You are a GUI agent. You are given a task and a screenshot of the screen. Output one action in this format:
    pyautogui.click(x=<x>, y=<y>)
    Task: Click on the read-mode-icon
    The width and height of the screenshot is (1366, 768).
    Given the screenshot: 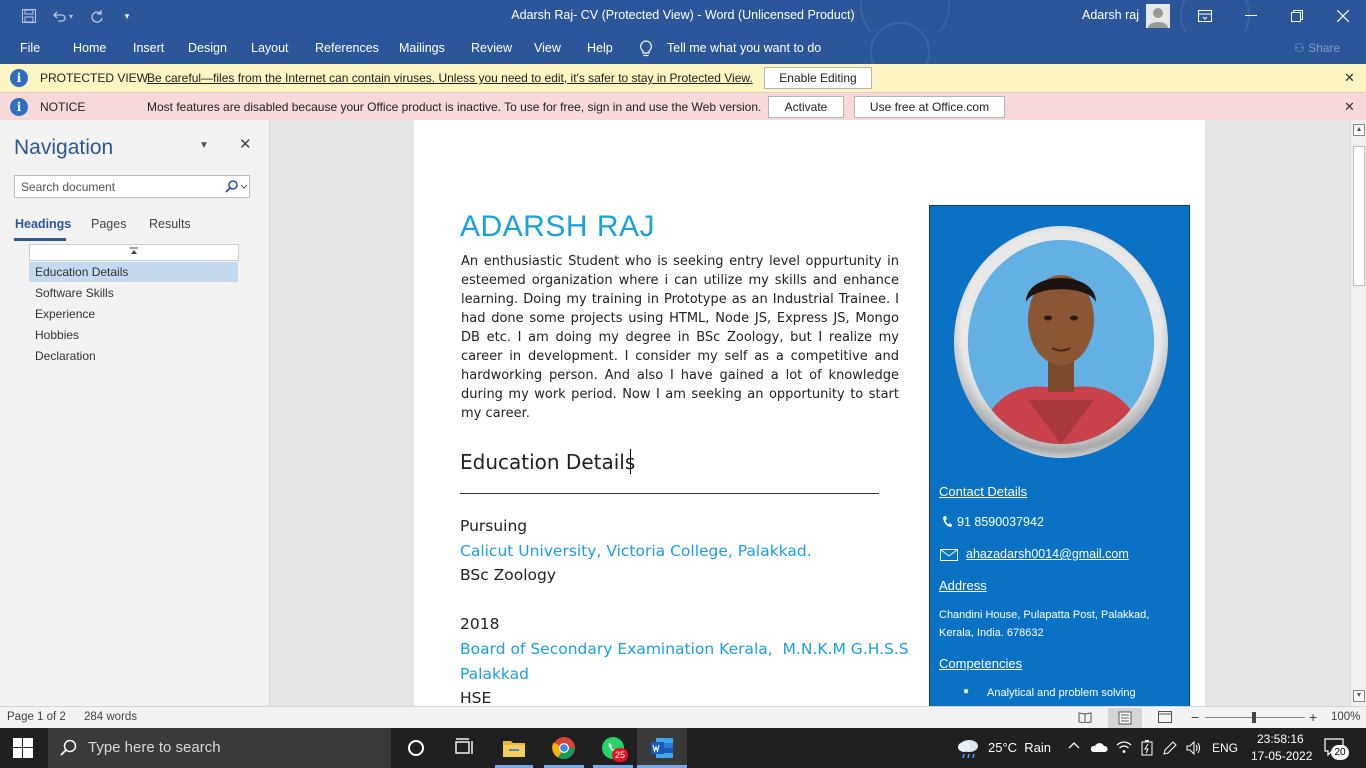 What is the action you would take?
    pyautogui.click(x=1085, y=718)
    